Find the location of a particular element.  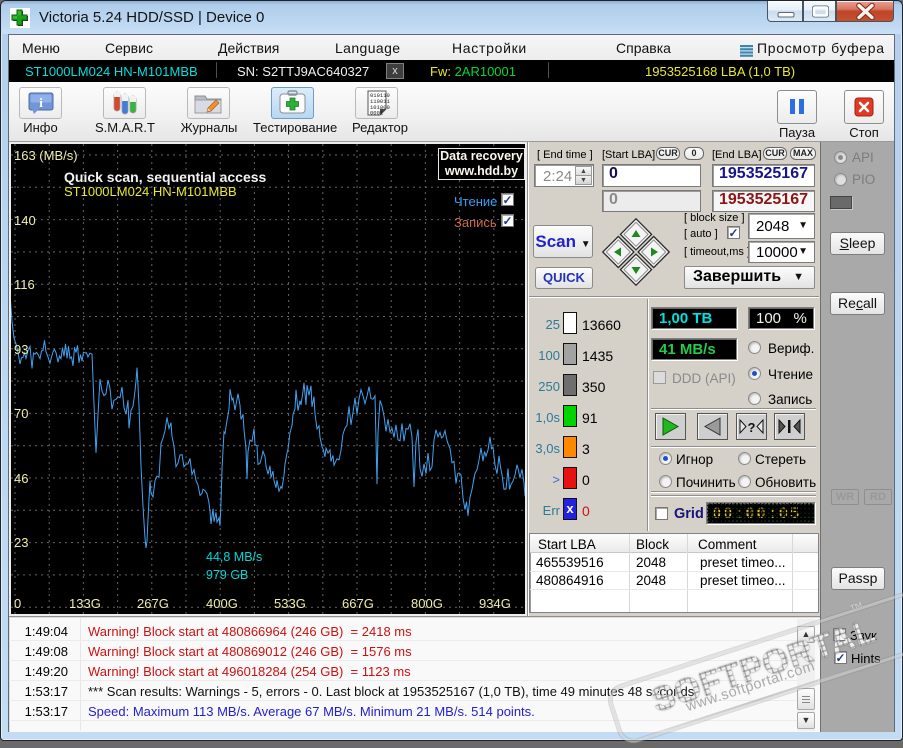

svg-text: i is located at coordinates (41, 102).